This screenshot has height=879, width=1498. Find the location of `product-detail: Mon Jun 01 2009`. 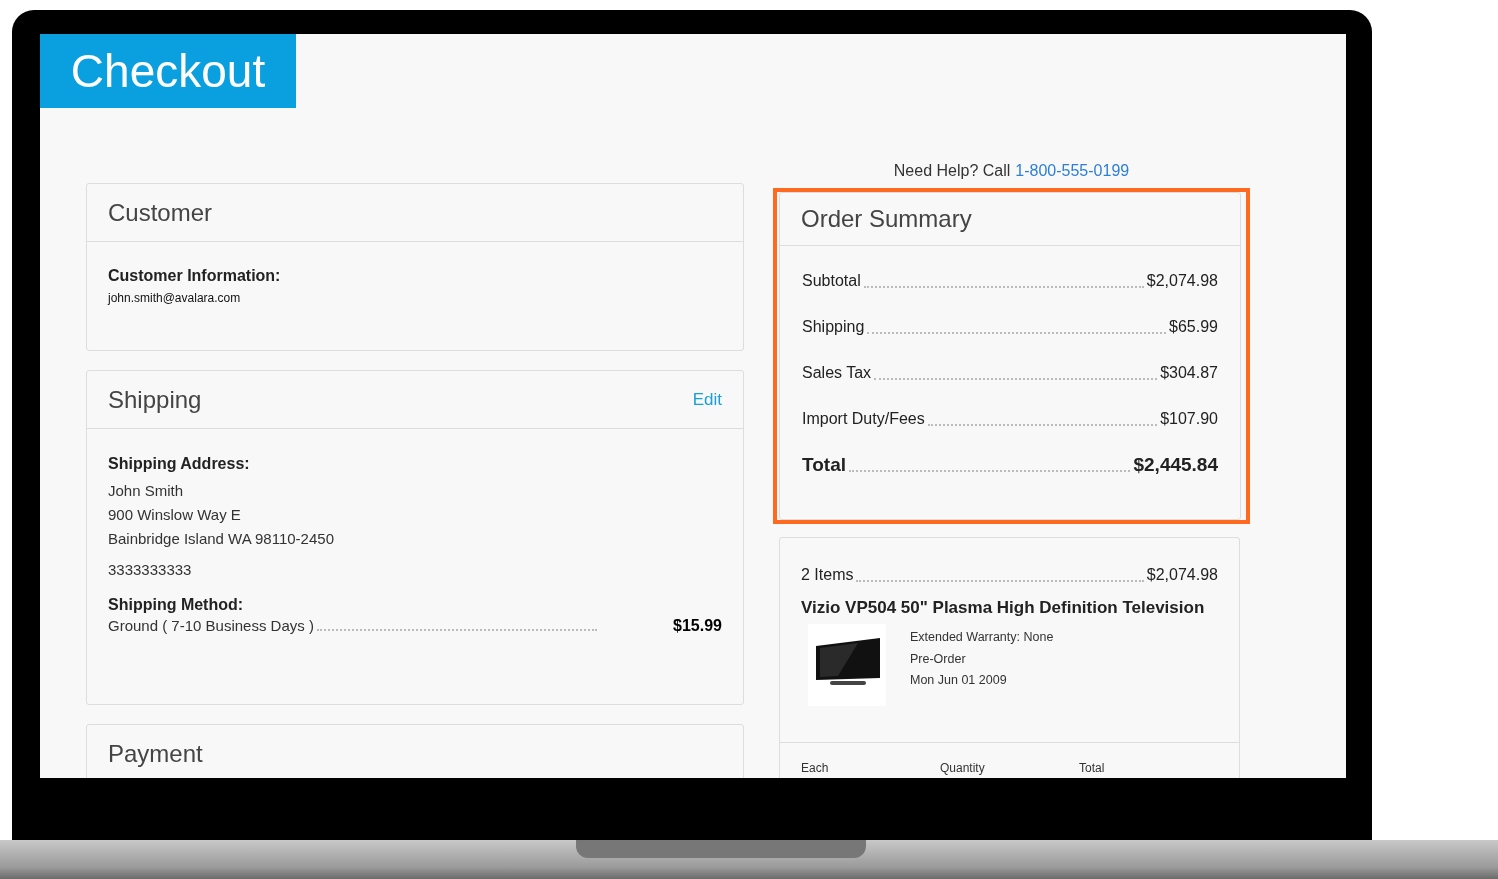

product-detail: Mon Jun 01 2009 is located at coordinates (959, 680).